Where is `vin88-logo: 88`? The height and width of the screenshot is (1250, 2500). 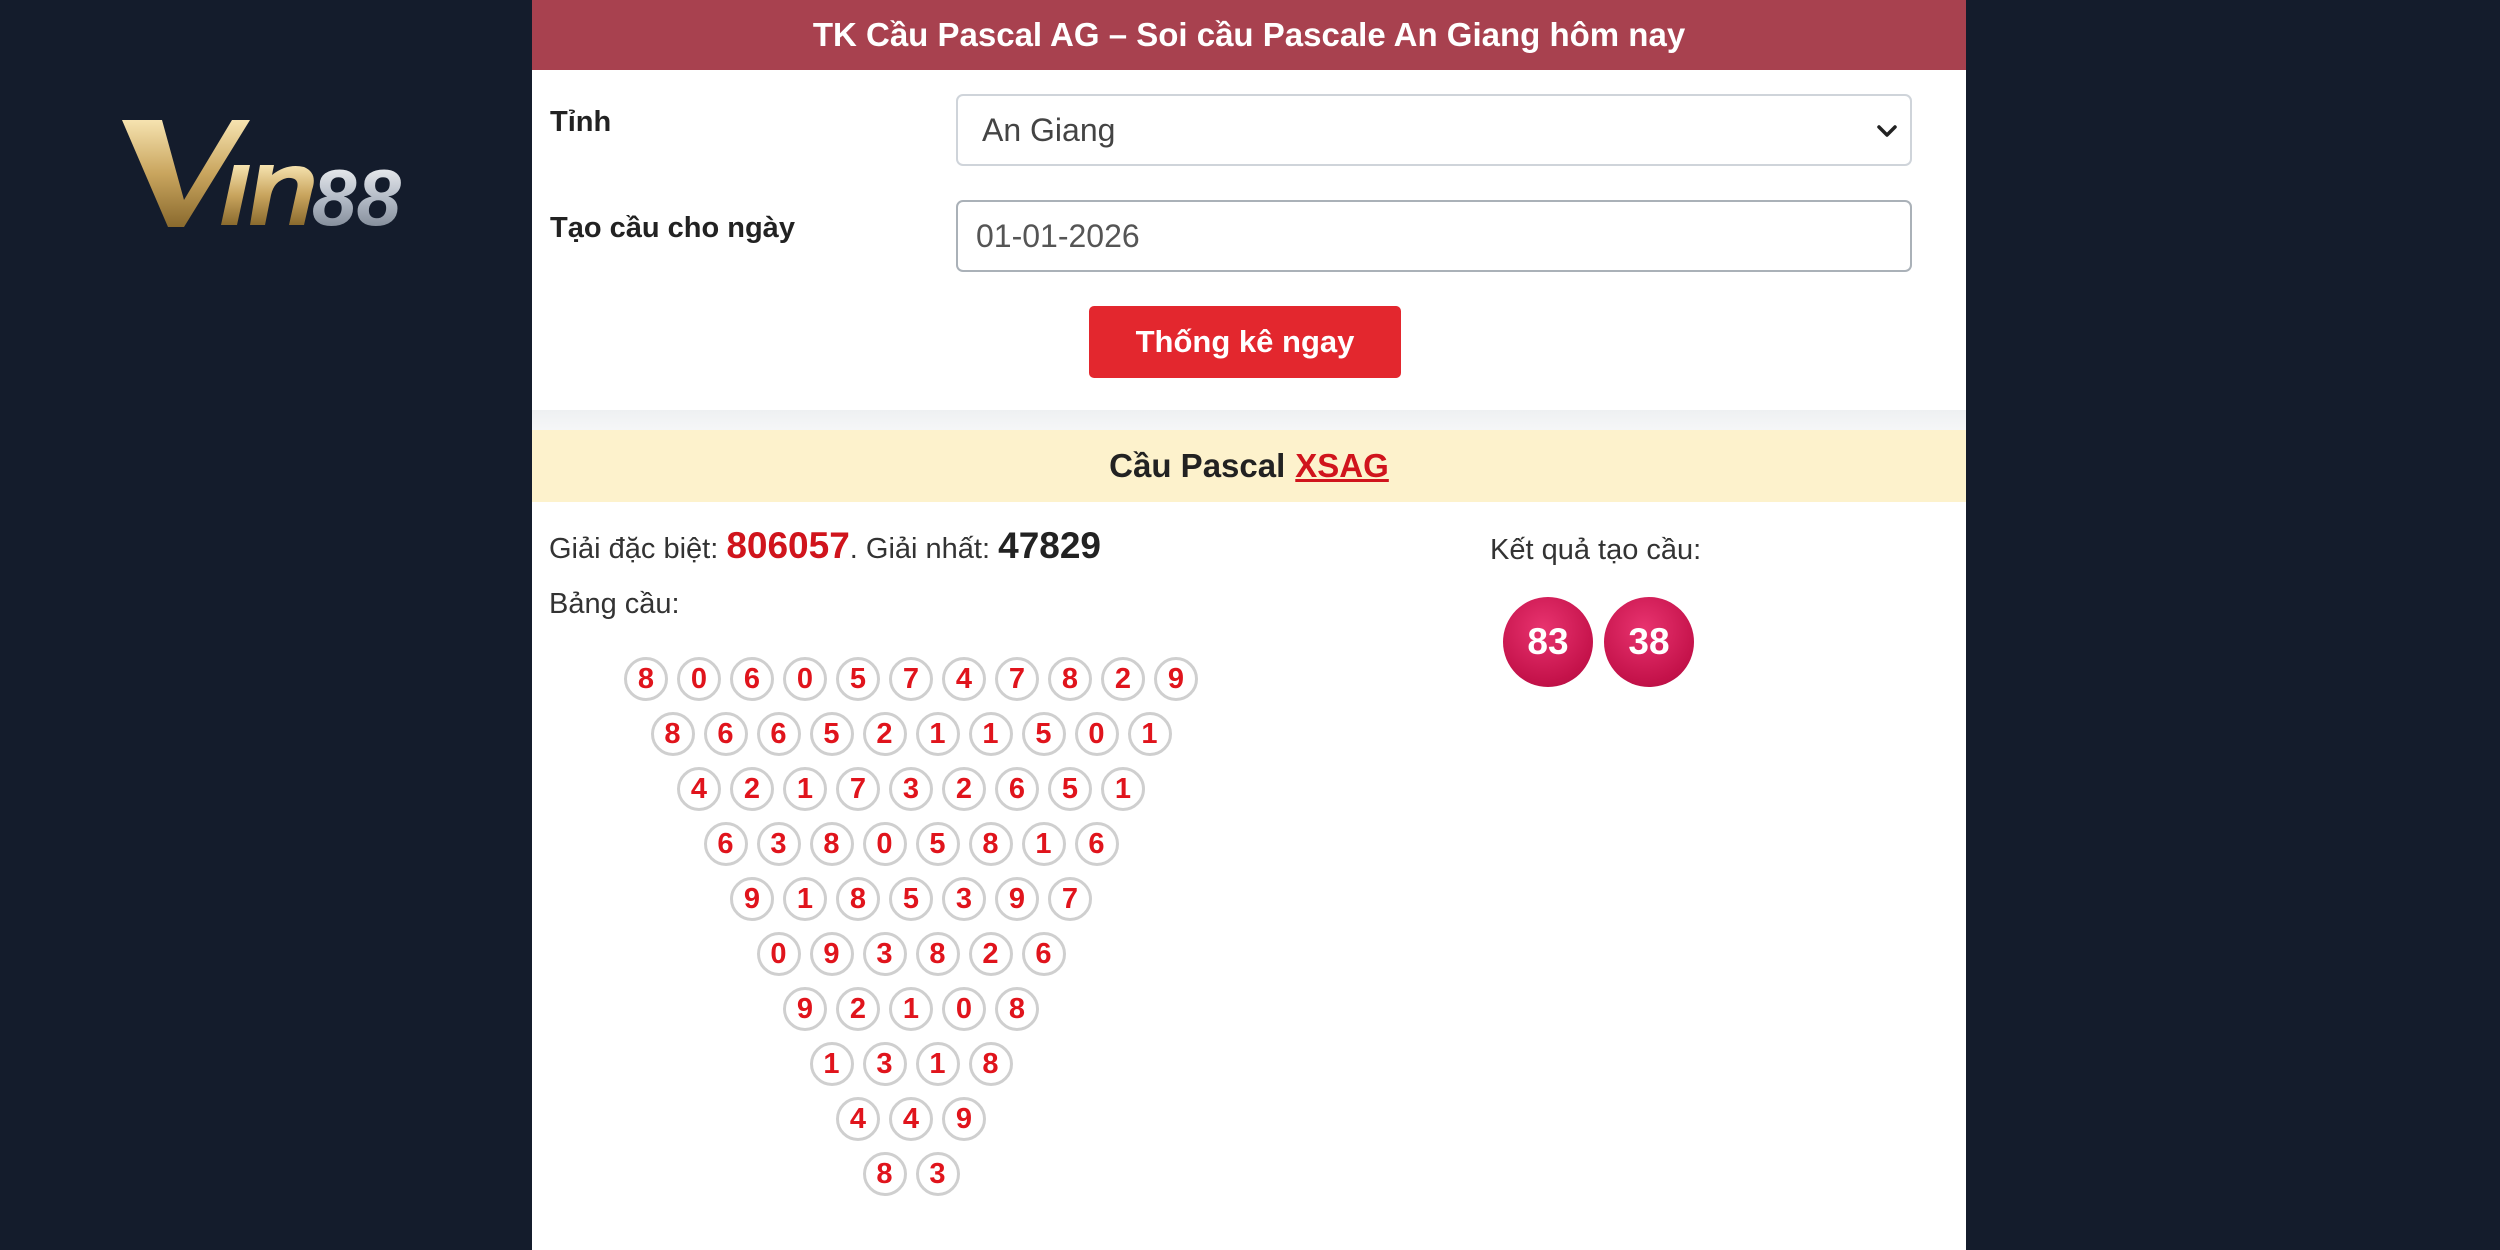 vin88-logo: 88 is located at coordinates (302, 178).